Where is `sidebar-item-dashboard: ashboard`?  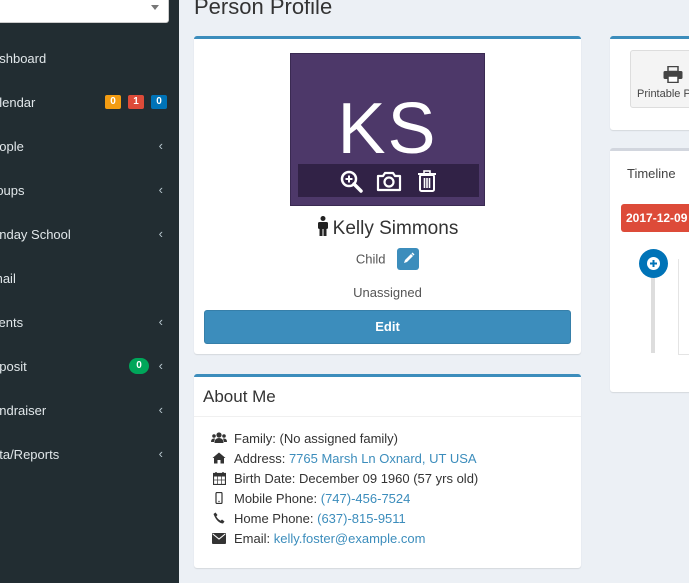
sidebar-item-dashboard: ashboard is located at coordinates (89, 58).